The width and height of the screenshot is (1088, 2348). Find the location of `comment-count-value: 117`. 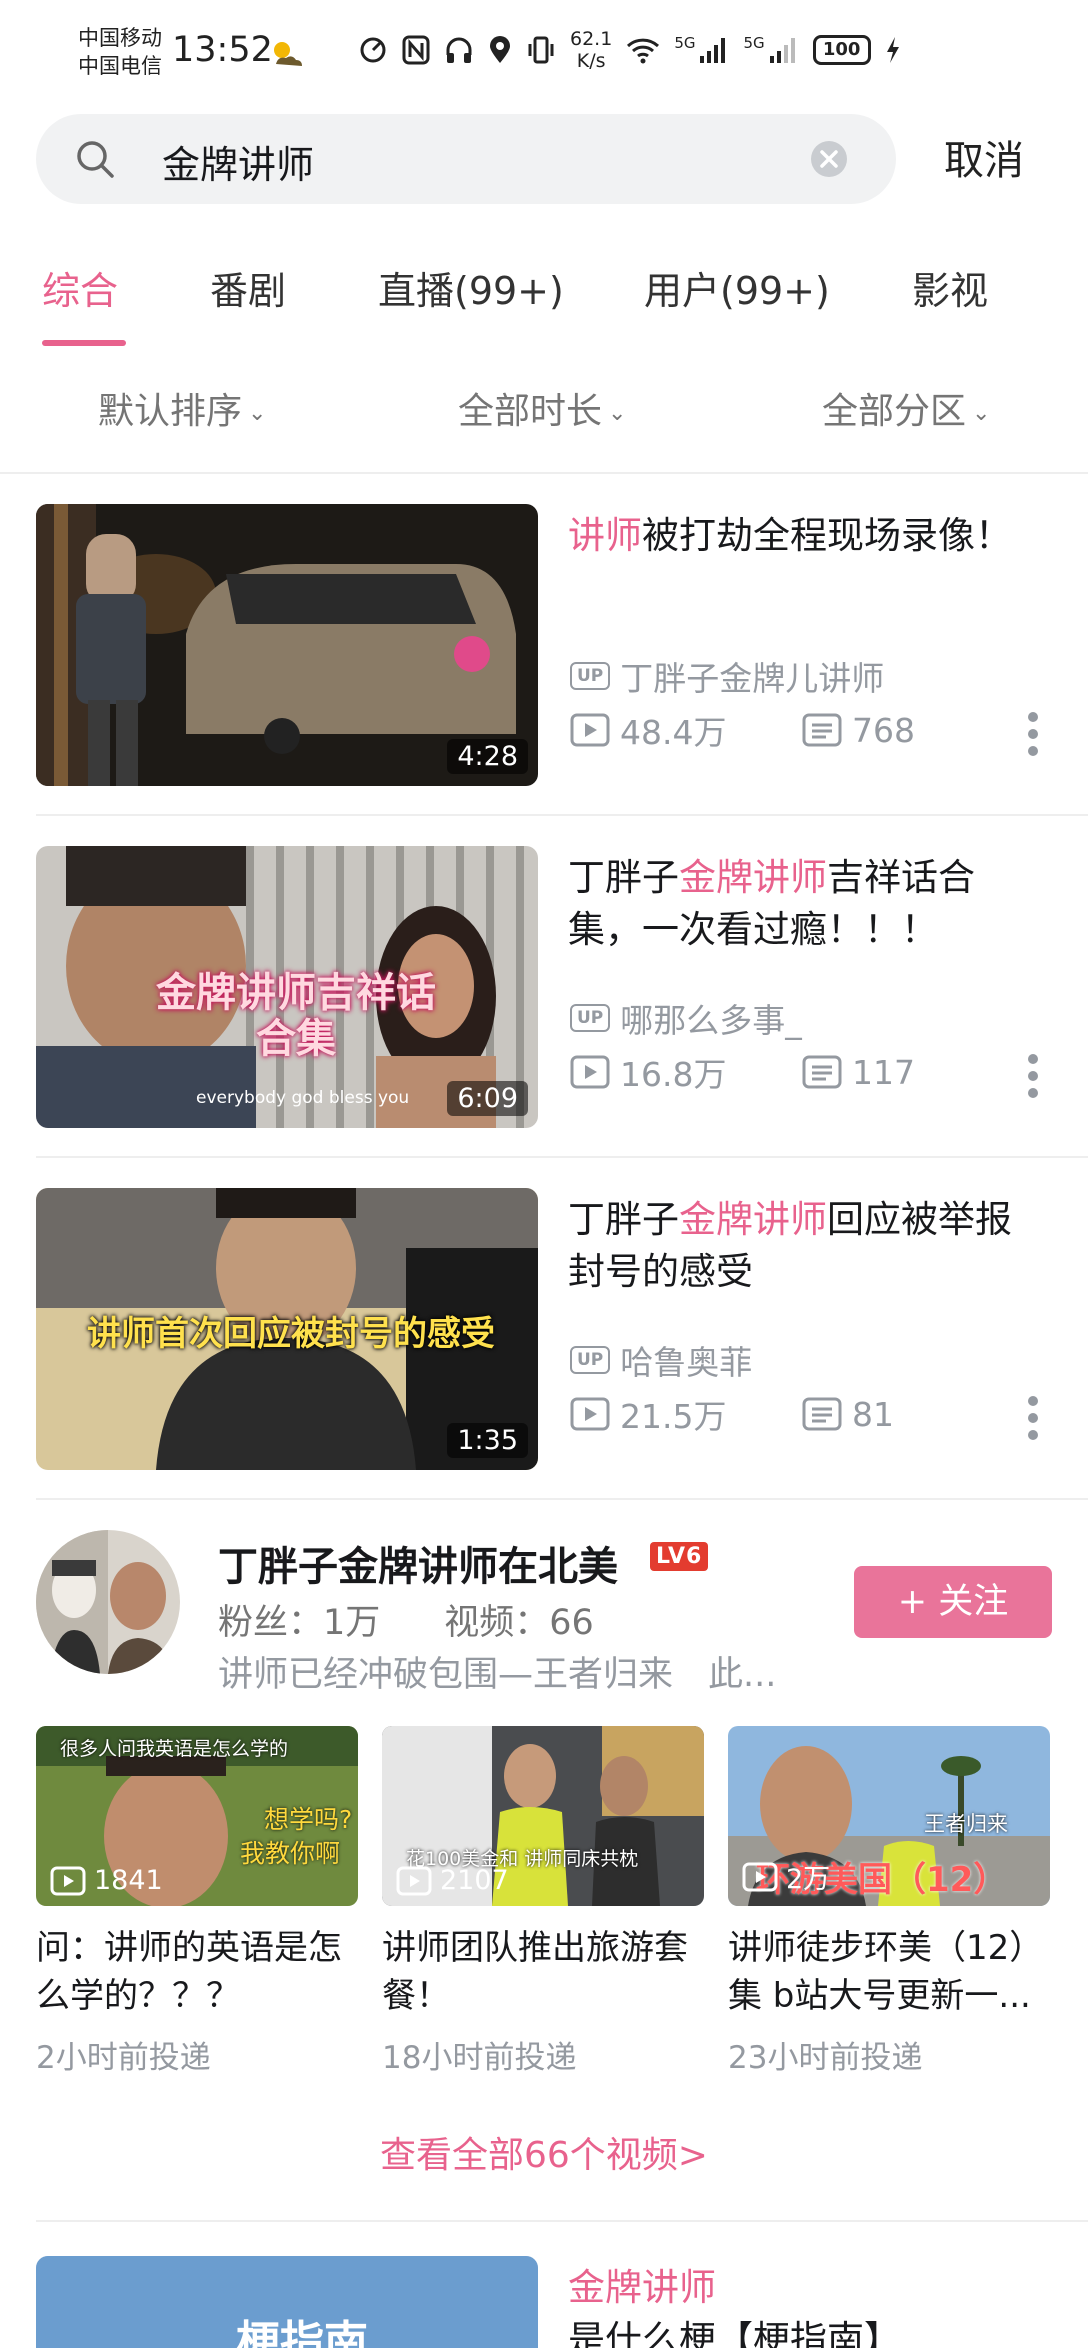

comment-count-value: 117 is located at coordinates (883, 1072).